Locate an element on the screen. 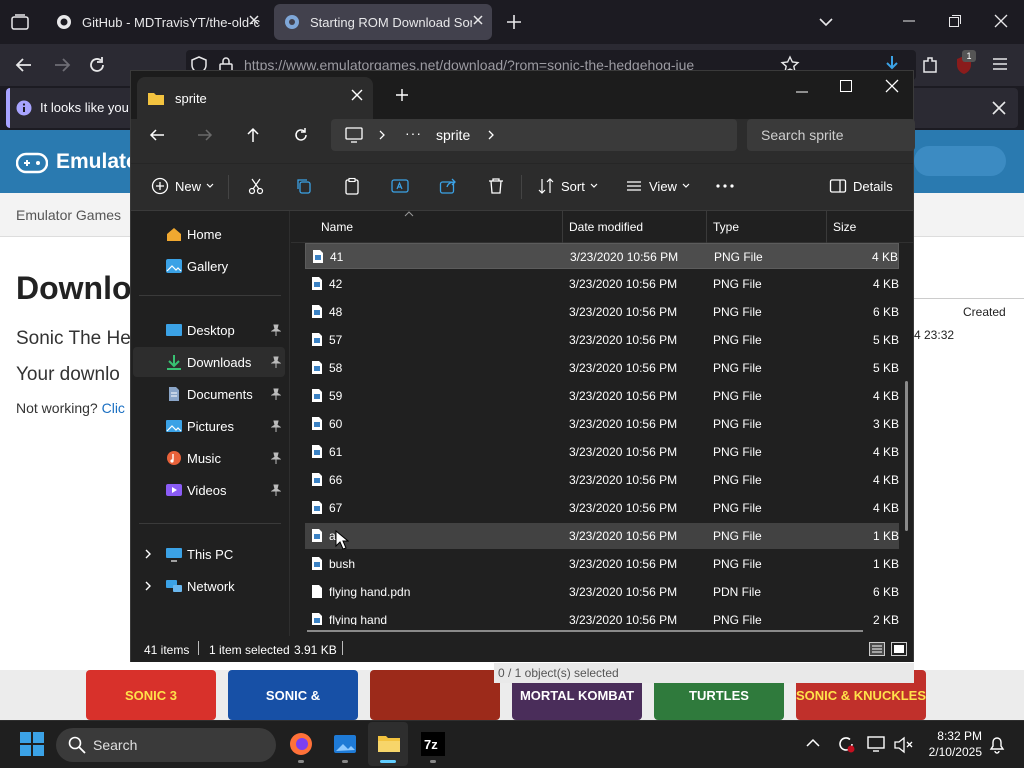 The width and height of the screenshot is (1024, 768). column-header-type: Type is located at coordinates (726, 227).